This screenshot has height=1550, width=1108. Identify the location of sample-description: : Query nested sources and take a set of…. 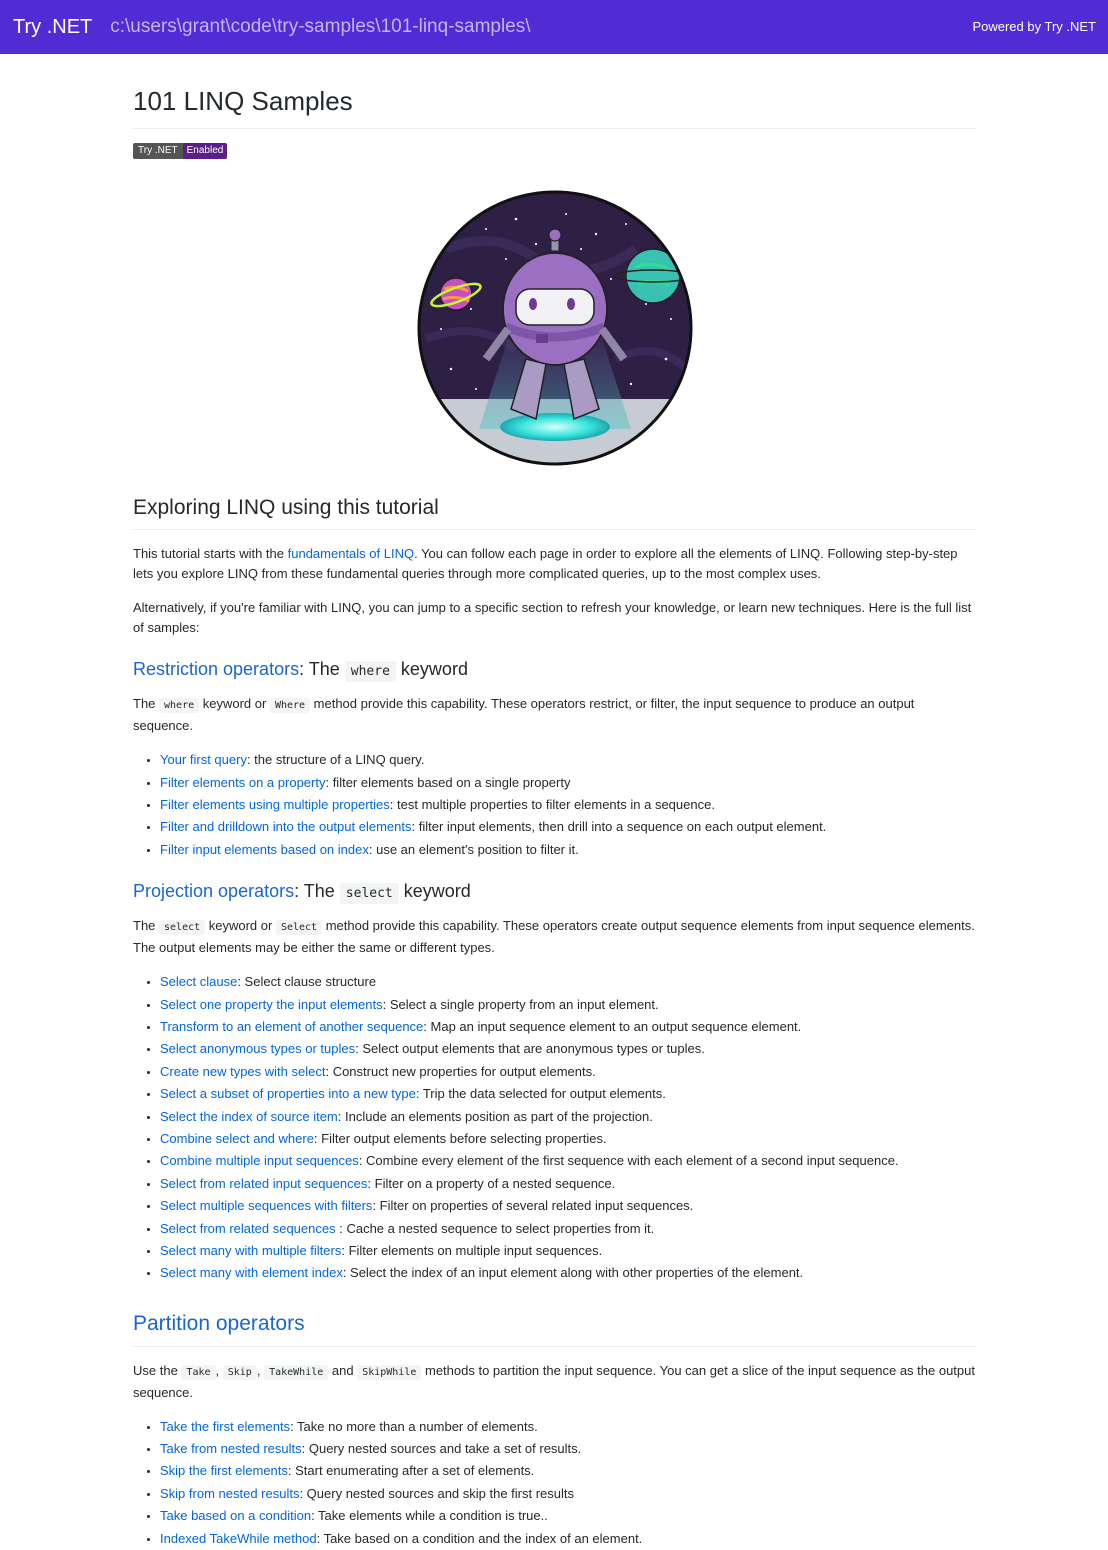
(441, 1449).